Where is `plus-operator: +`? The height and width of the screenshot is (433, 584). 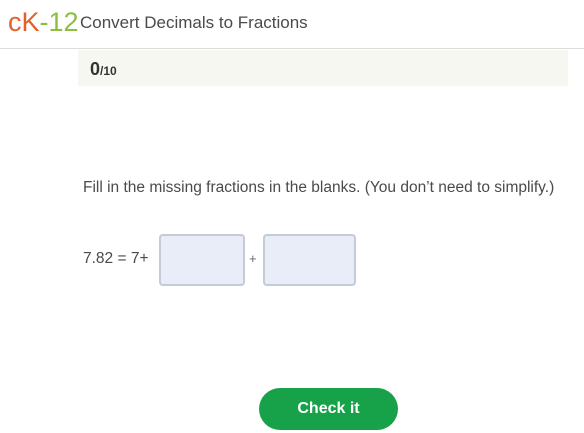
plus-operator: + is located at coordinates (253, 258).